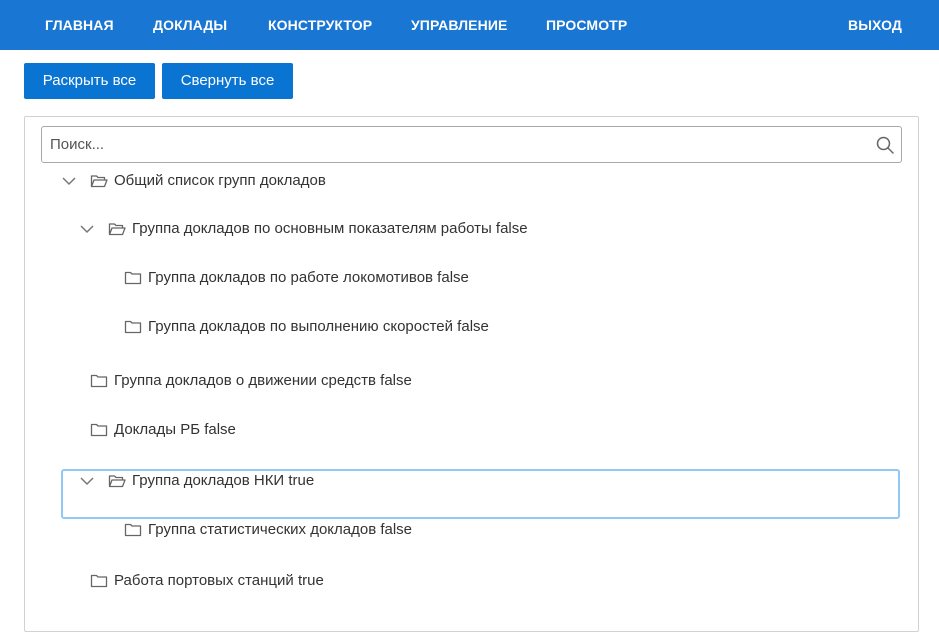  Describe the element at coordinates (482, 381) in the screenshot. I see `tree-node: Группа докладов о движении средств false` at that location.